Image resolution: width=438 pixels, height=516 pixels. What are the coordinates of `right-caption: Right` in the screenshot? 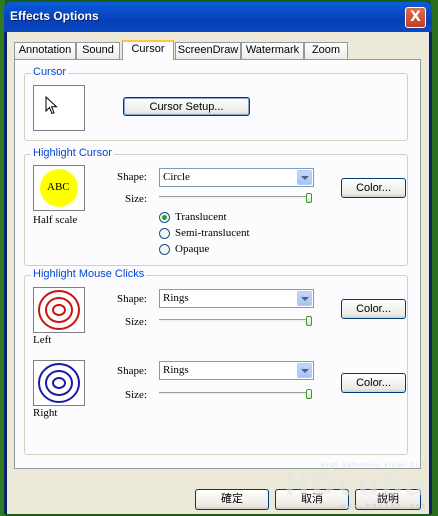 It's located at (45, 413).